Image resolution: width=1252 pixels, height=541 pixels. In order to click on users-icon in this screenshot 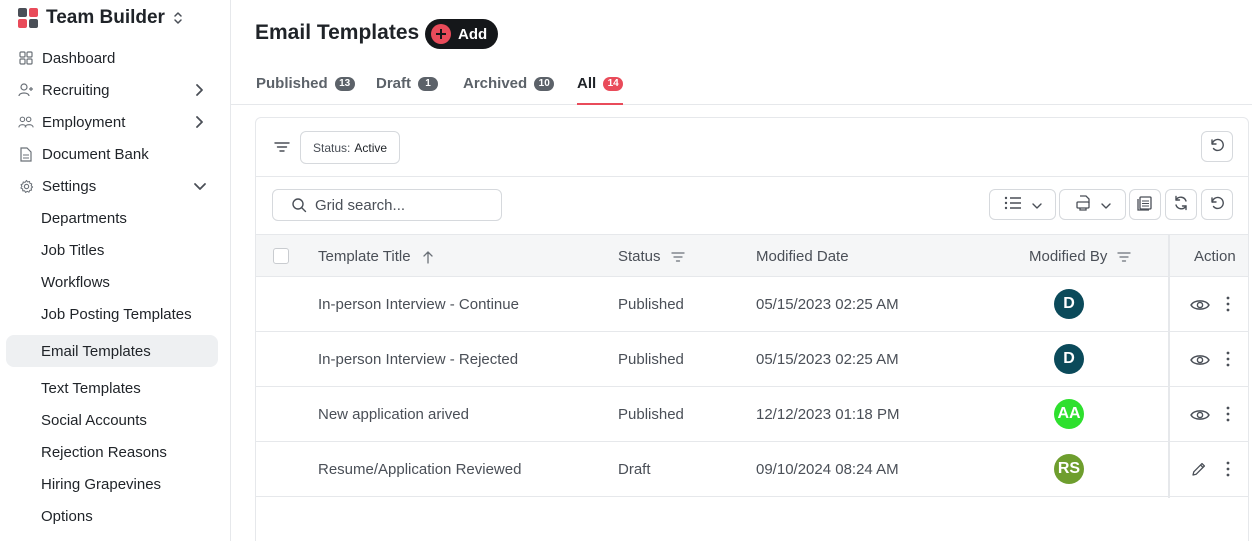, I will do `click(26, 122)`.